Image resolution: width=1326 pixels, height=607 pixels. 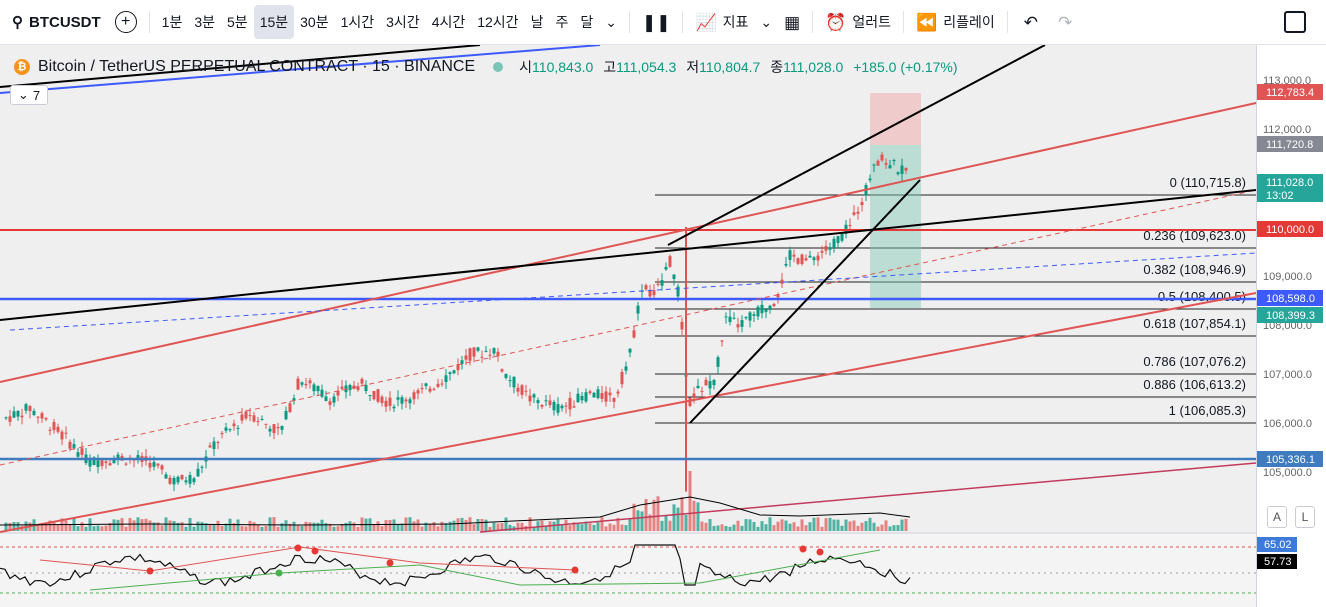 I want to click on indicators-dropdown-button: ⌄, so click(x=766, y=22).